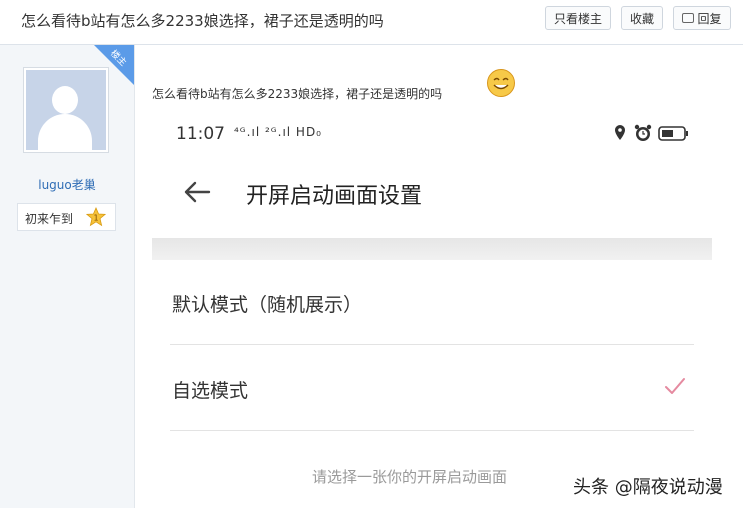 The image size is (743, 508). What do you see at coordinates (114, 65) in the screenshot?
I see `author-corner-badge: 楼主` at bounding box center [114, 65].